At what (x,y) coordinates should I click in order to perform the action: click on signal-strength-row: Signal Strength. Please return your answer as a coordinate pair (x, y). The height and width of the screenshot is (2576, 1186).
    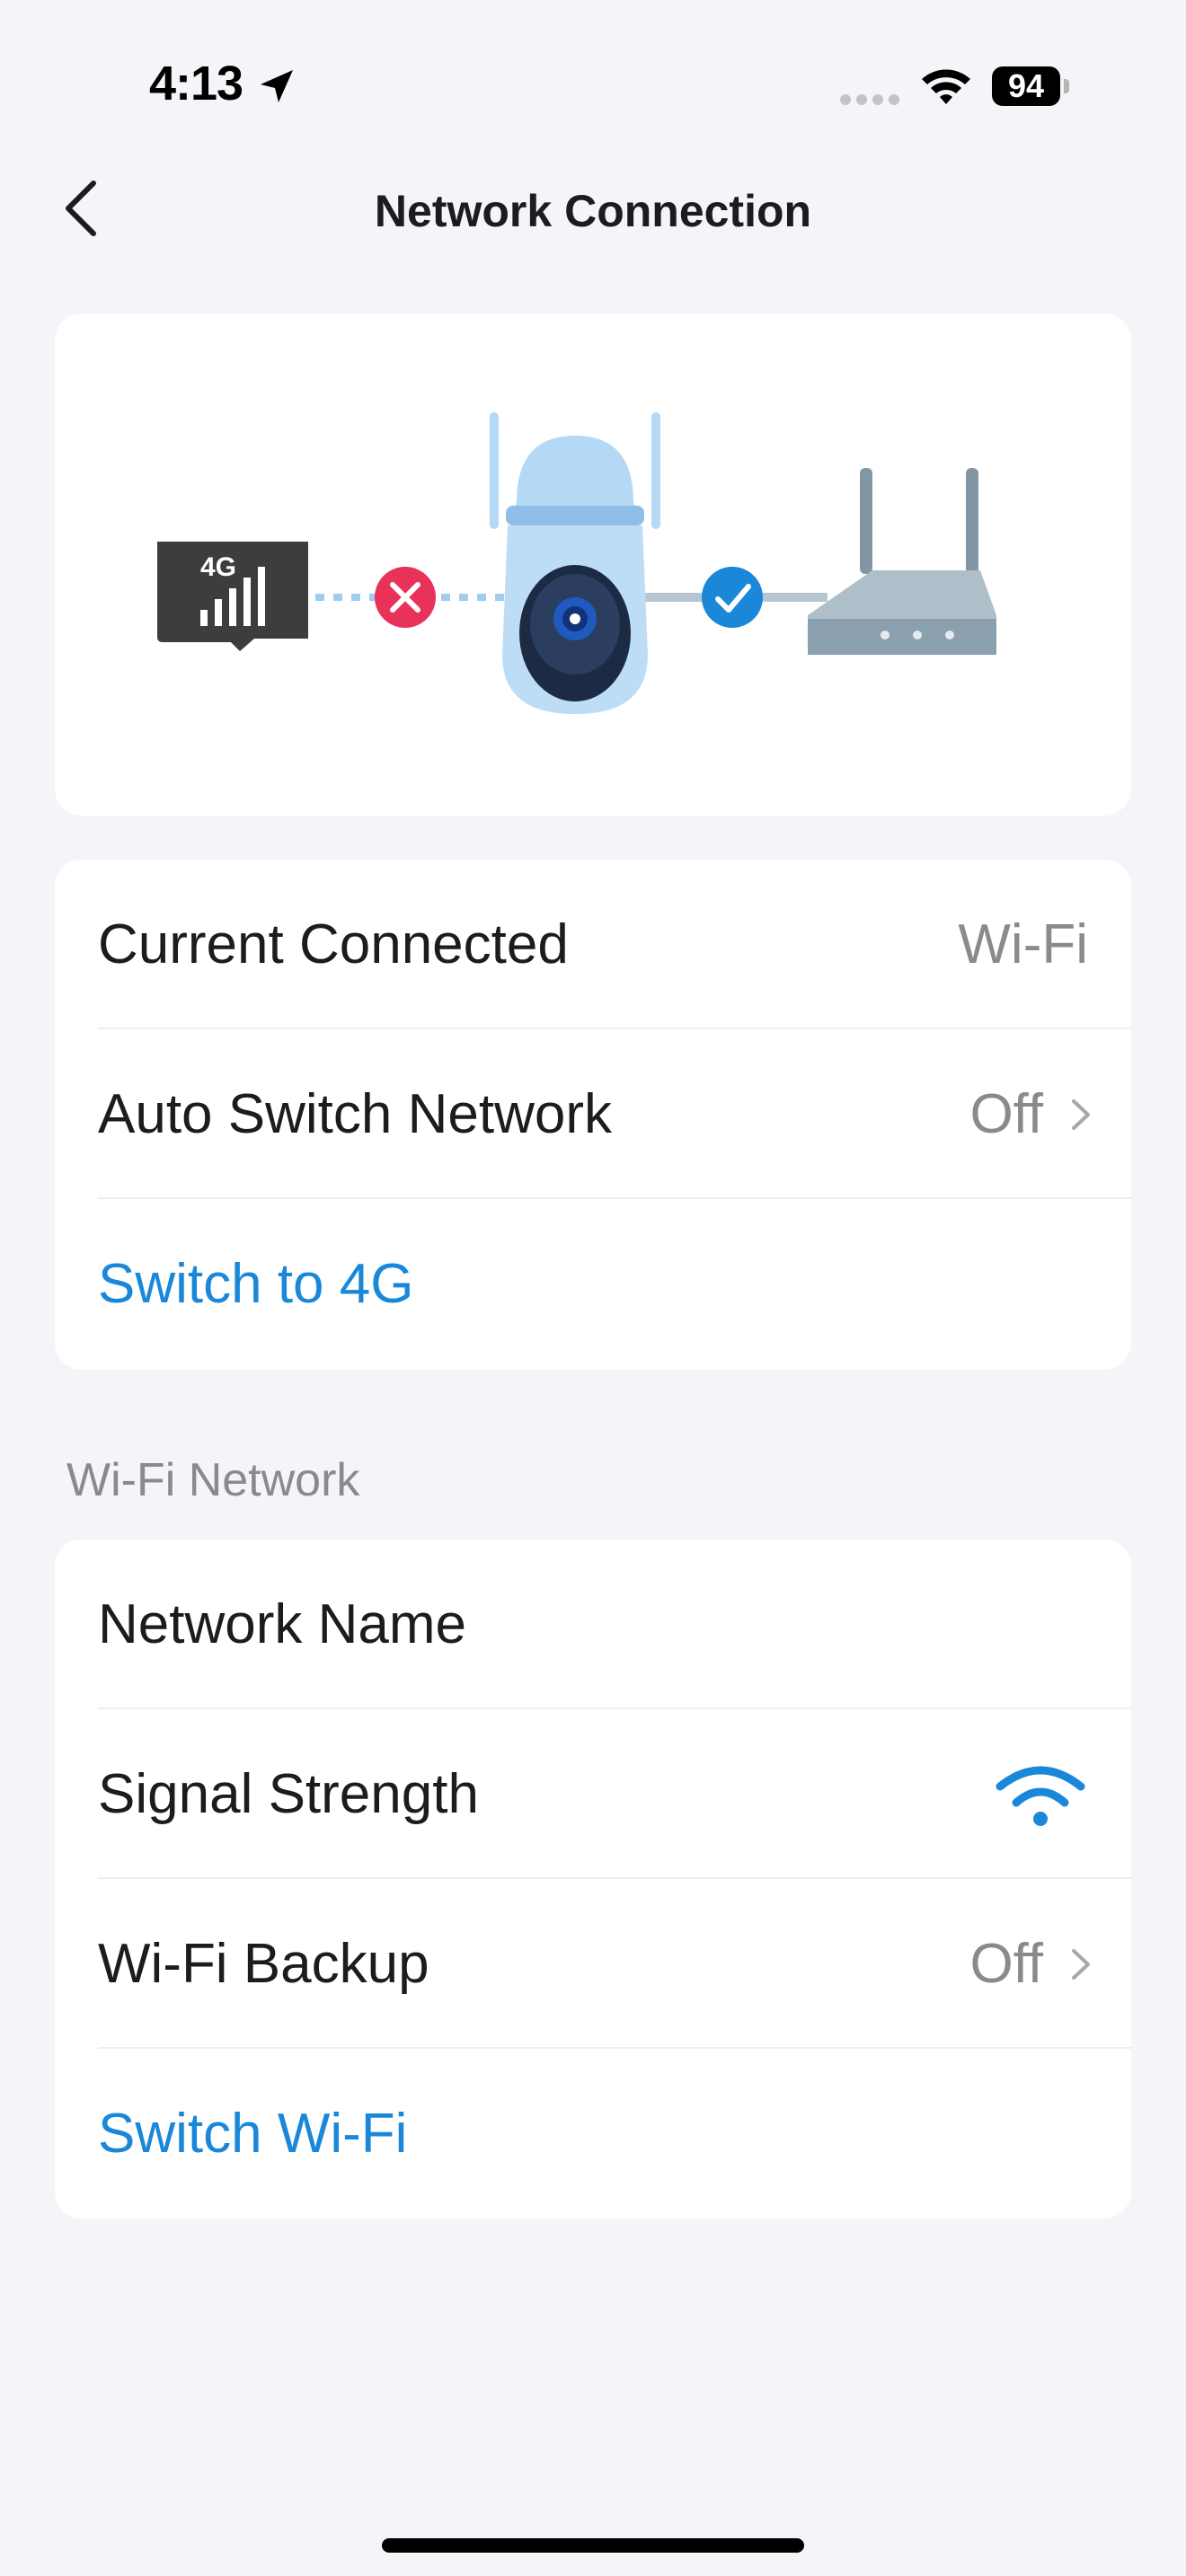
    Looking at the image, I should click on (593, 1794).